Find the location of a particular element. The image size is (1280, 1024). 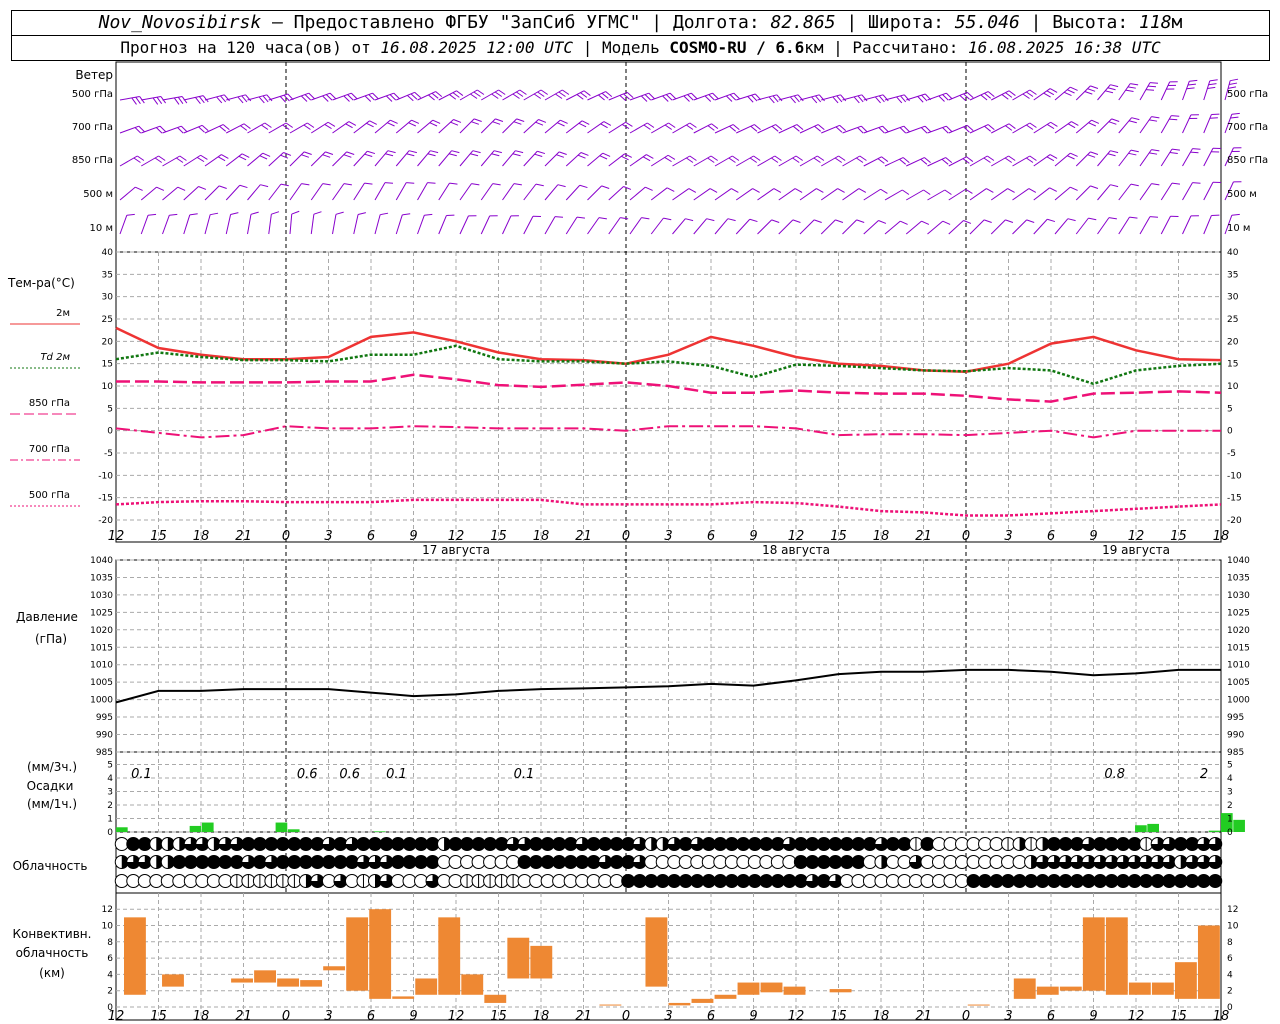

temp-legend-label: 700 гПа is located at coordinates (49, 449).